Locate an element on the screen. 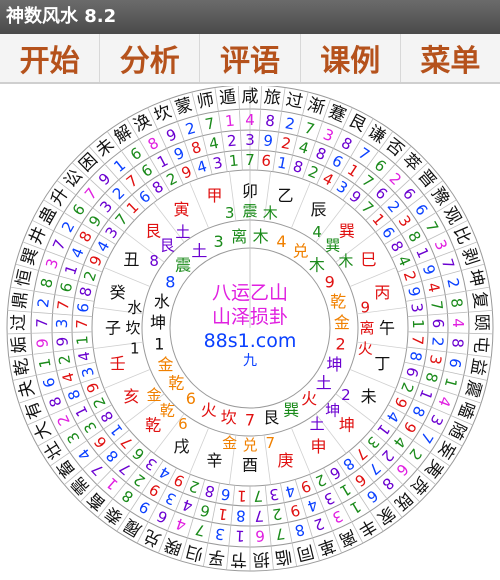  palace-label: 艮 is located at coordinates (167, 245).